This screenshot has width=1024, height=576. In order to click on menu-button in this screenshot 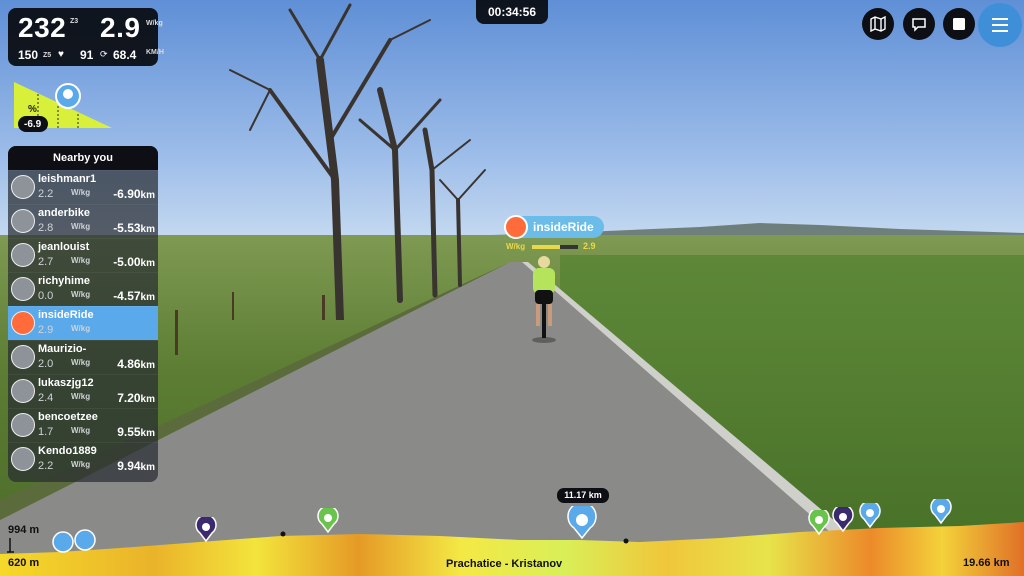, I will do `click(1000, 25)`.